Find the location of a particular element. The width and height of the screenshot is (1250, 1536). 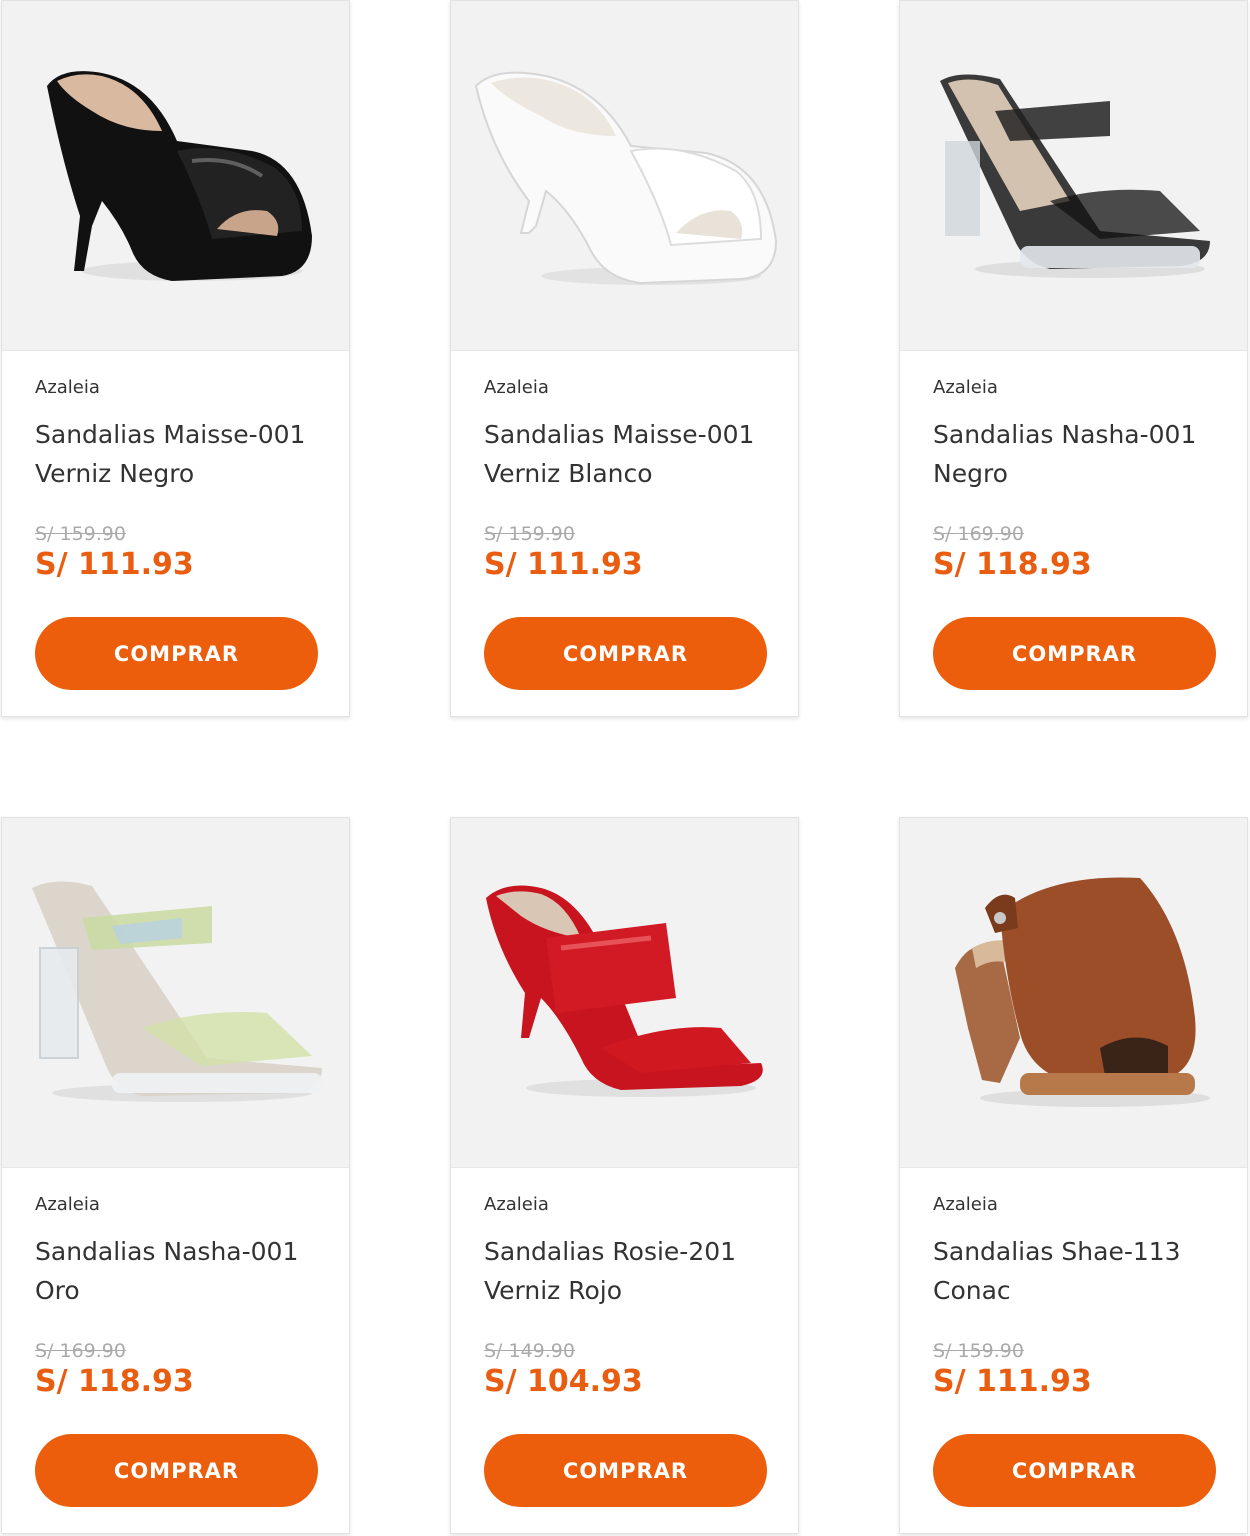

black-patent-mule-heel-icon is located at coordinates (179, 176).